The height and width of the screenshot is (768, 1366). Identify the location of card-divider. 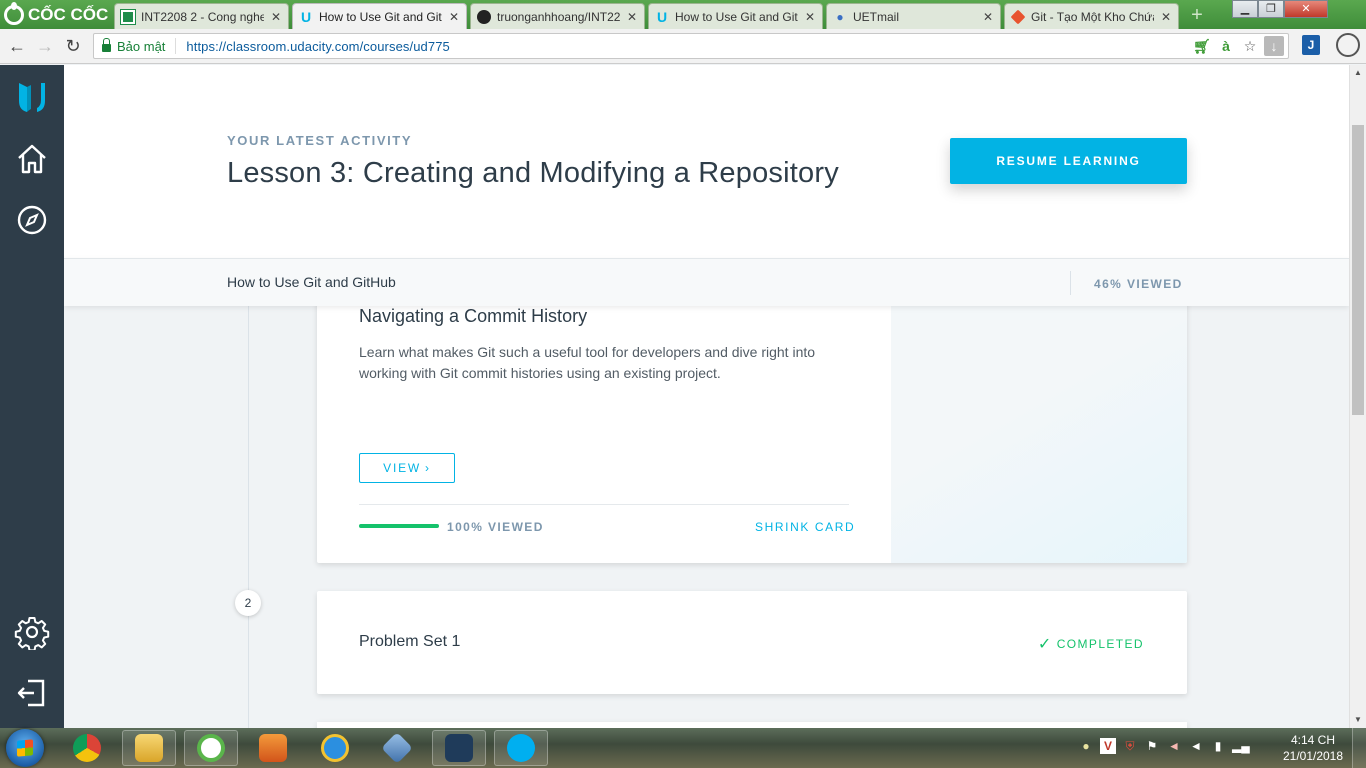
(604, 504).